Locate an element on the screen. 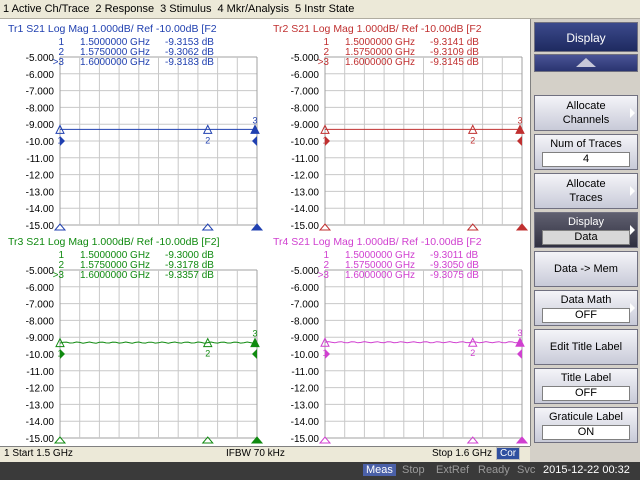 The height and width of the screenshot is (480, 640). start-frequency: 1 Start 1.5 GHz is located at coordinates (38, 453).